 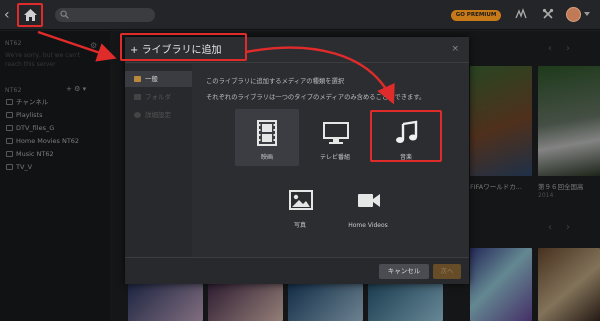 I want to click on type-label: 音楽, so click(x=405, y=157).